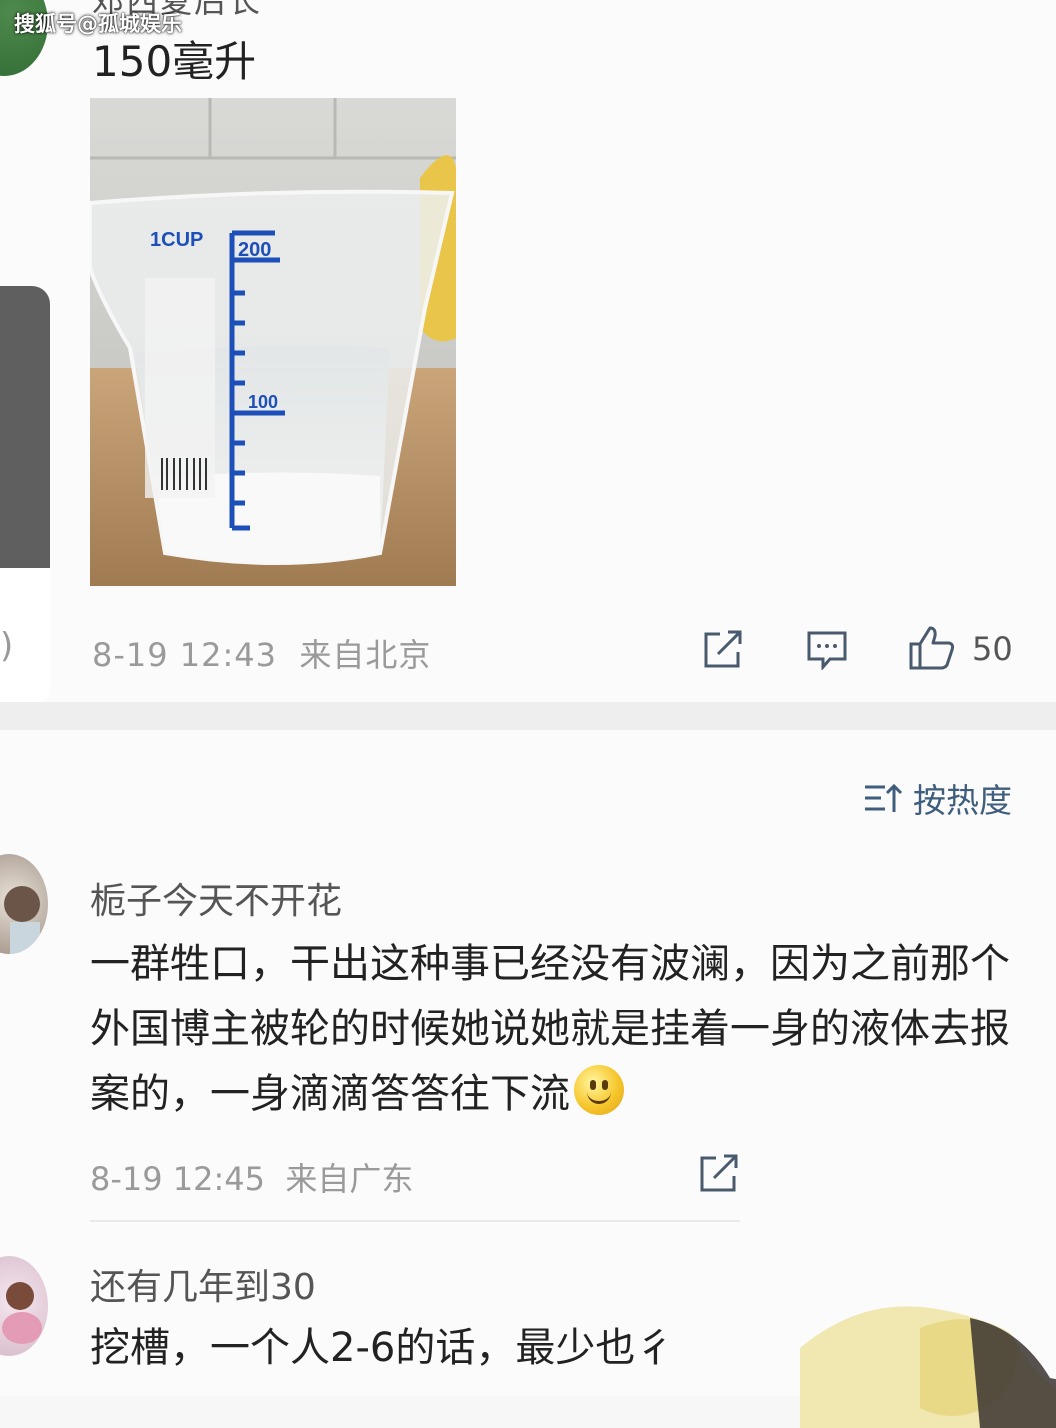  Describe the element at coordinates (254, 250) in the screenshot. I see `mark-200: 200` at that location.